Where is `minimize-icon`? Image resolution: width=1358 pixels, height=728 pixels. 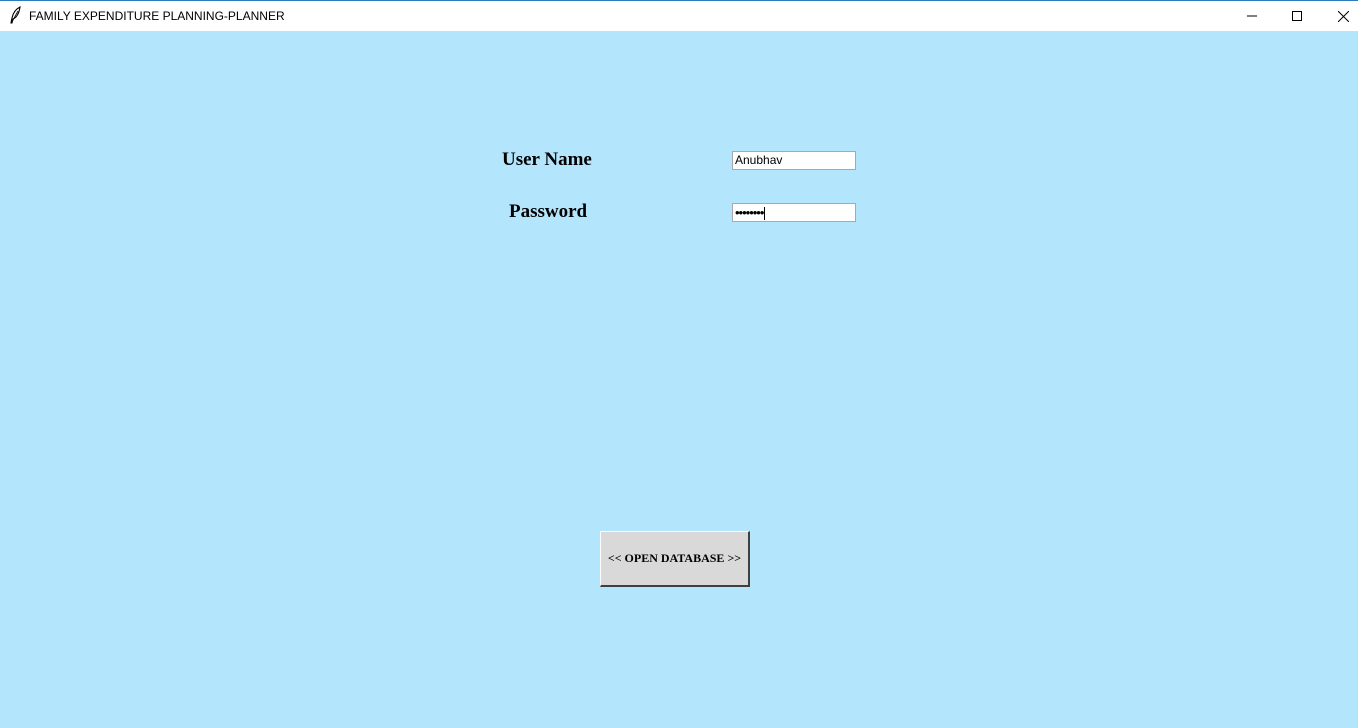 minimize-icon is located at coordinates (1252, 16).